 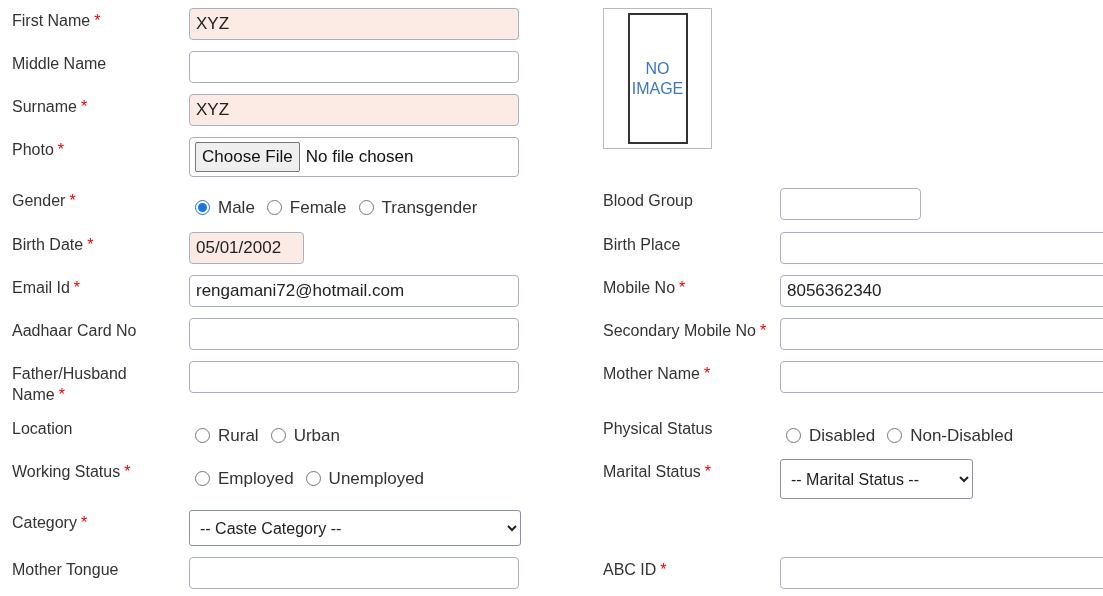 I want to click on field-label: Mobile No *, so click(x=645, y=287).